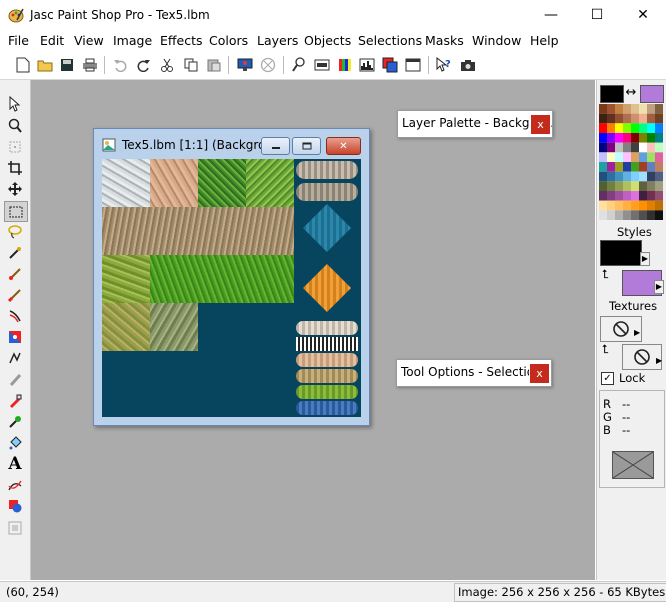  What do you see at coordinates (15, 103) in the screenshot?
I see `arrow-pointer-icon` at bounding box center [15, 103].